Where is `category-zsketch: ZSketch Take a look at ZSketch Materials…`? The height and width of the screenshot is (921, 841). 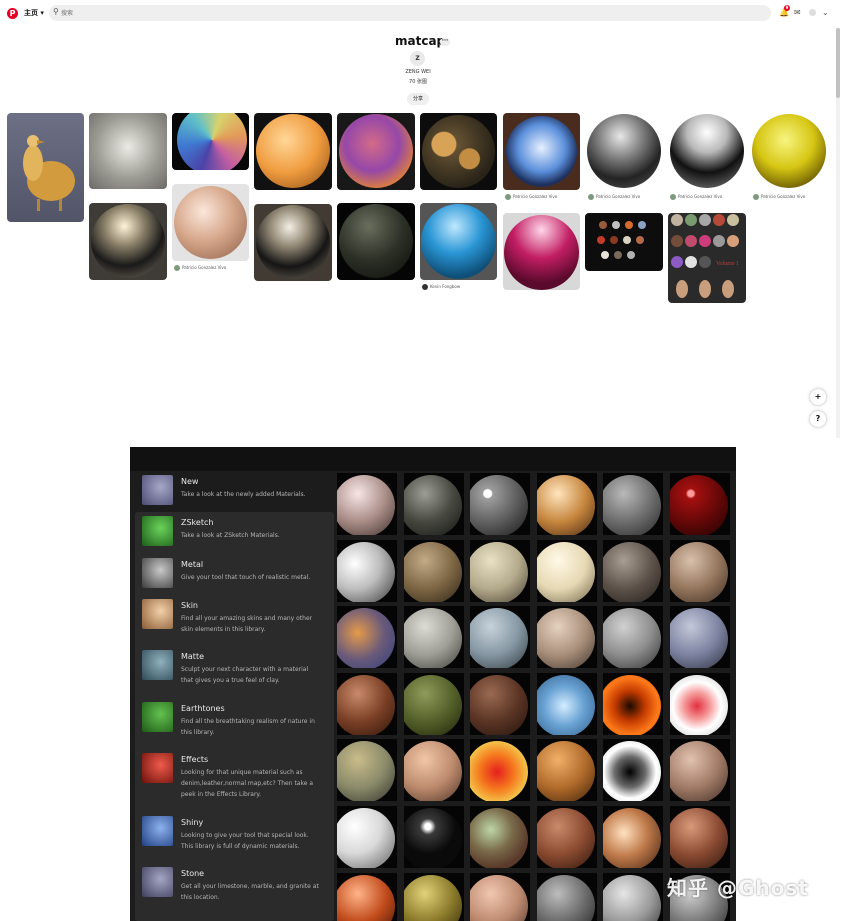
category-zsketch: ZSketch Take a look at ZSketch Materials… is located at coordinates (234, 533).